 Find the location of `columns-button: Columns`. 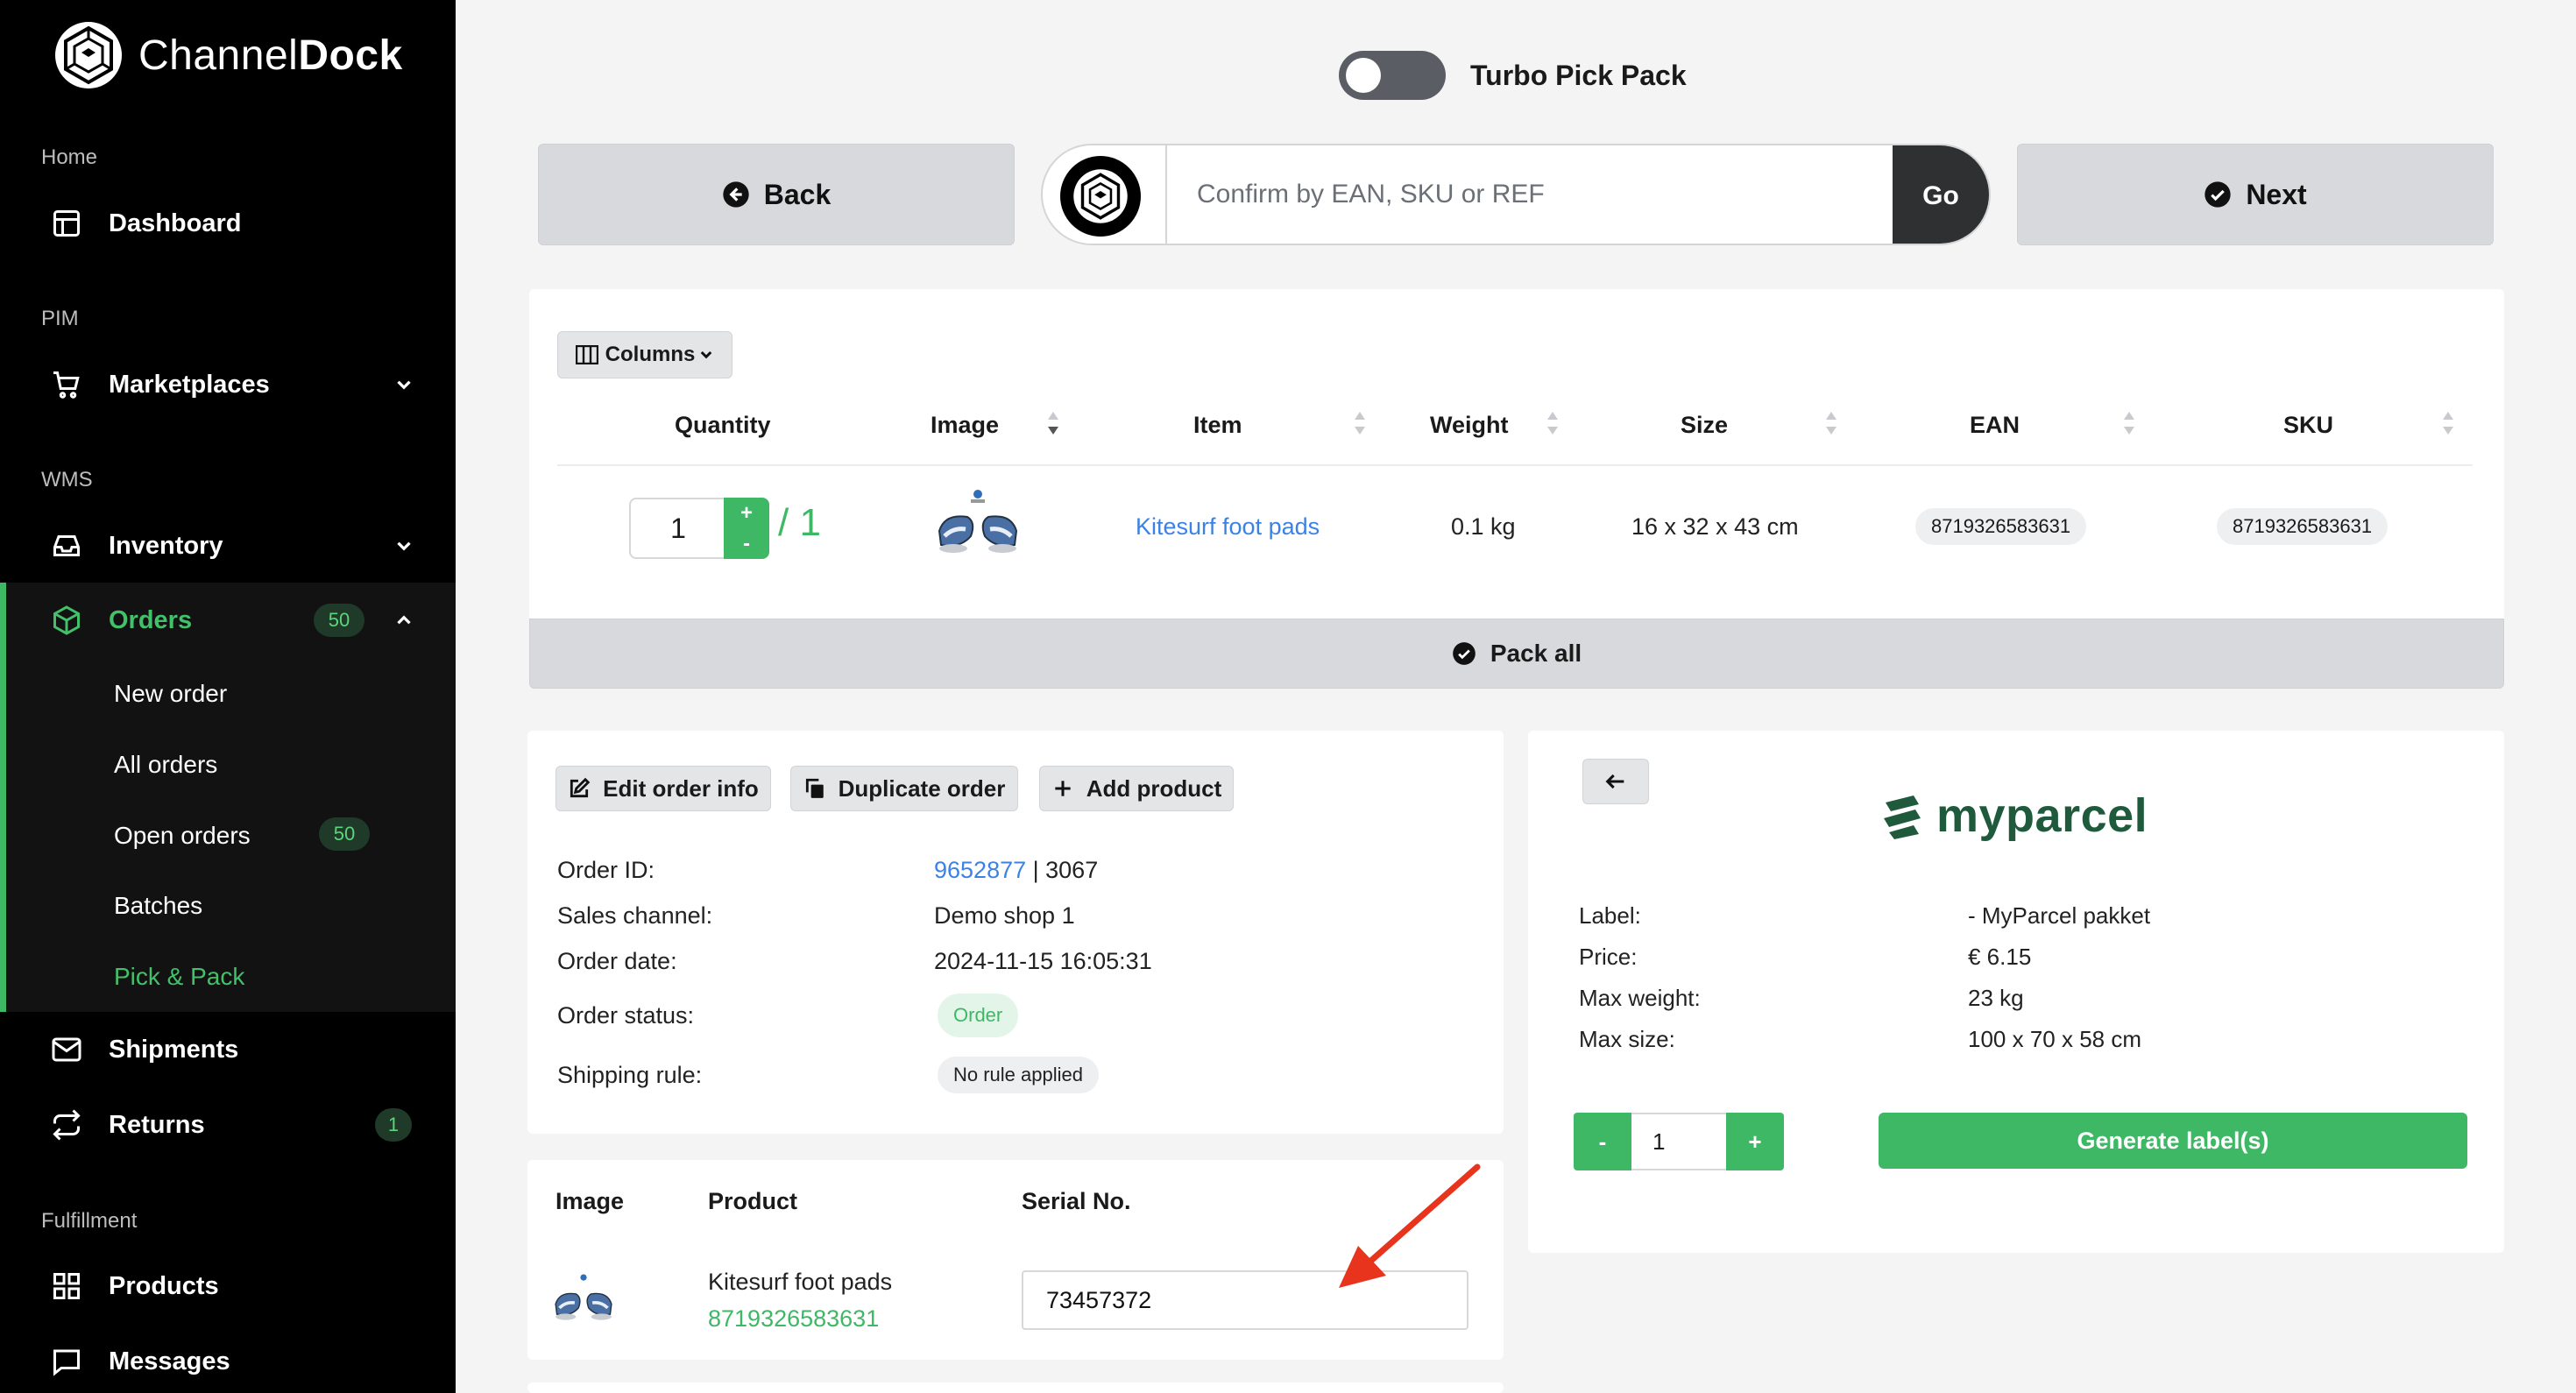

columns-button: Columns is located at coordinates (644, 354).